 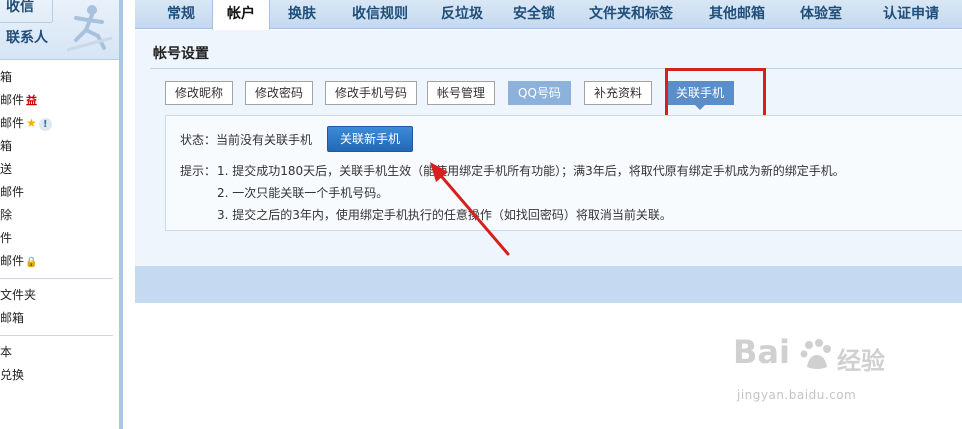 I want to click on folder-label: 件, so click(x=6, y=238).